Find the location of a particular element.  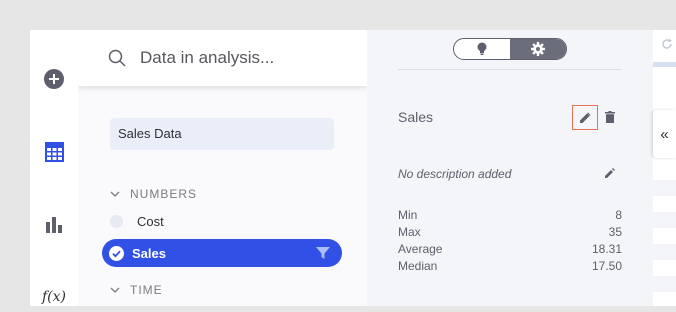

lightbulb-icon is located at coordinates (482, 48).